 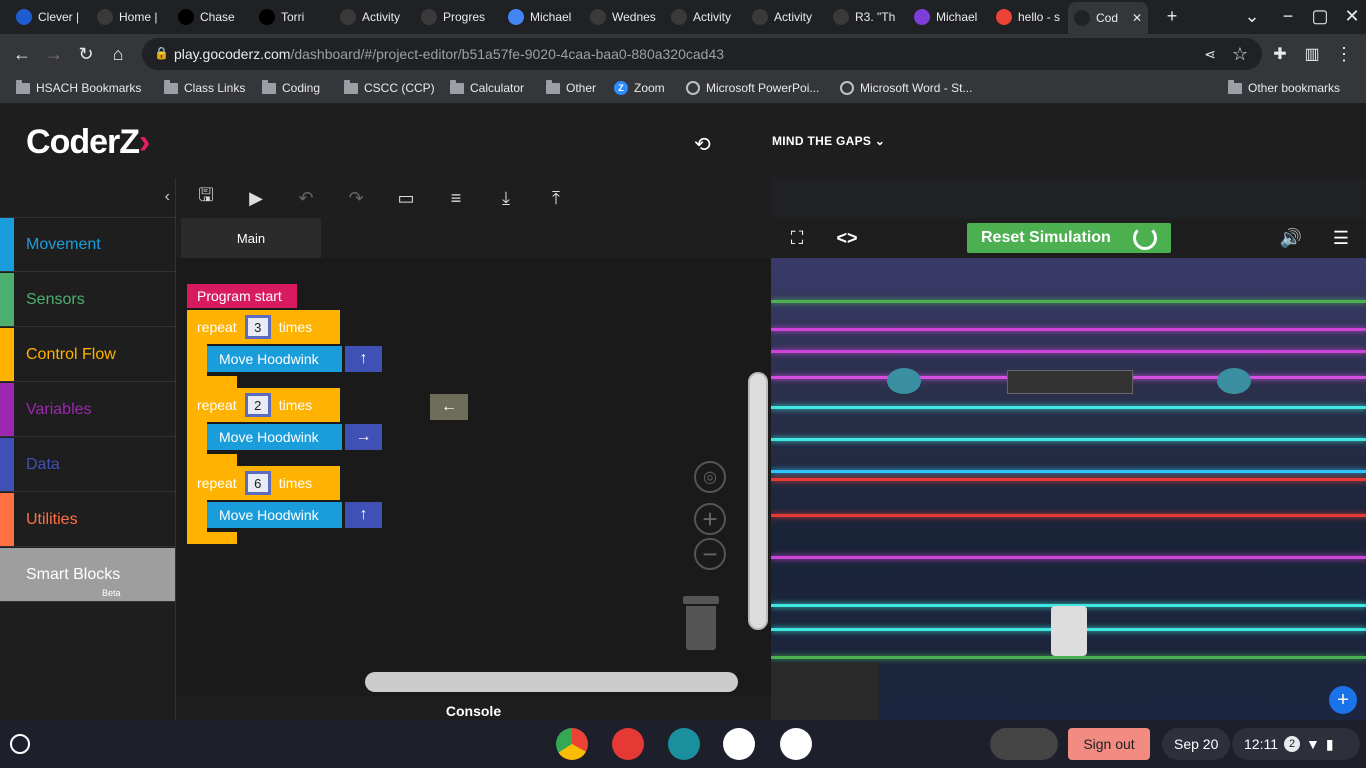 I want to click on tote-thumbnails, so click(x=1024, y=744).